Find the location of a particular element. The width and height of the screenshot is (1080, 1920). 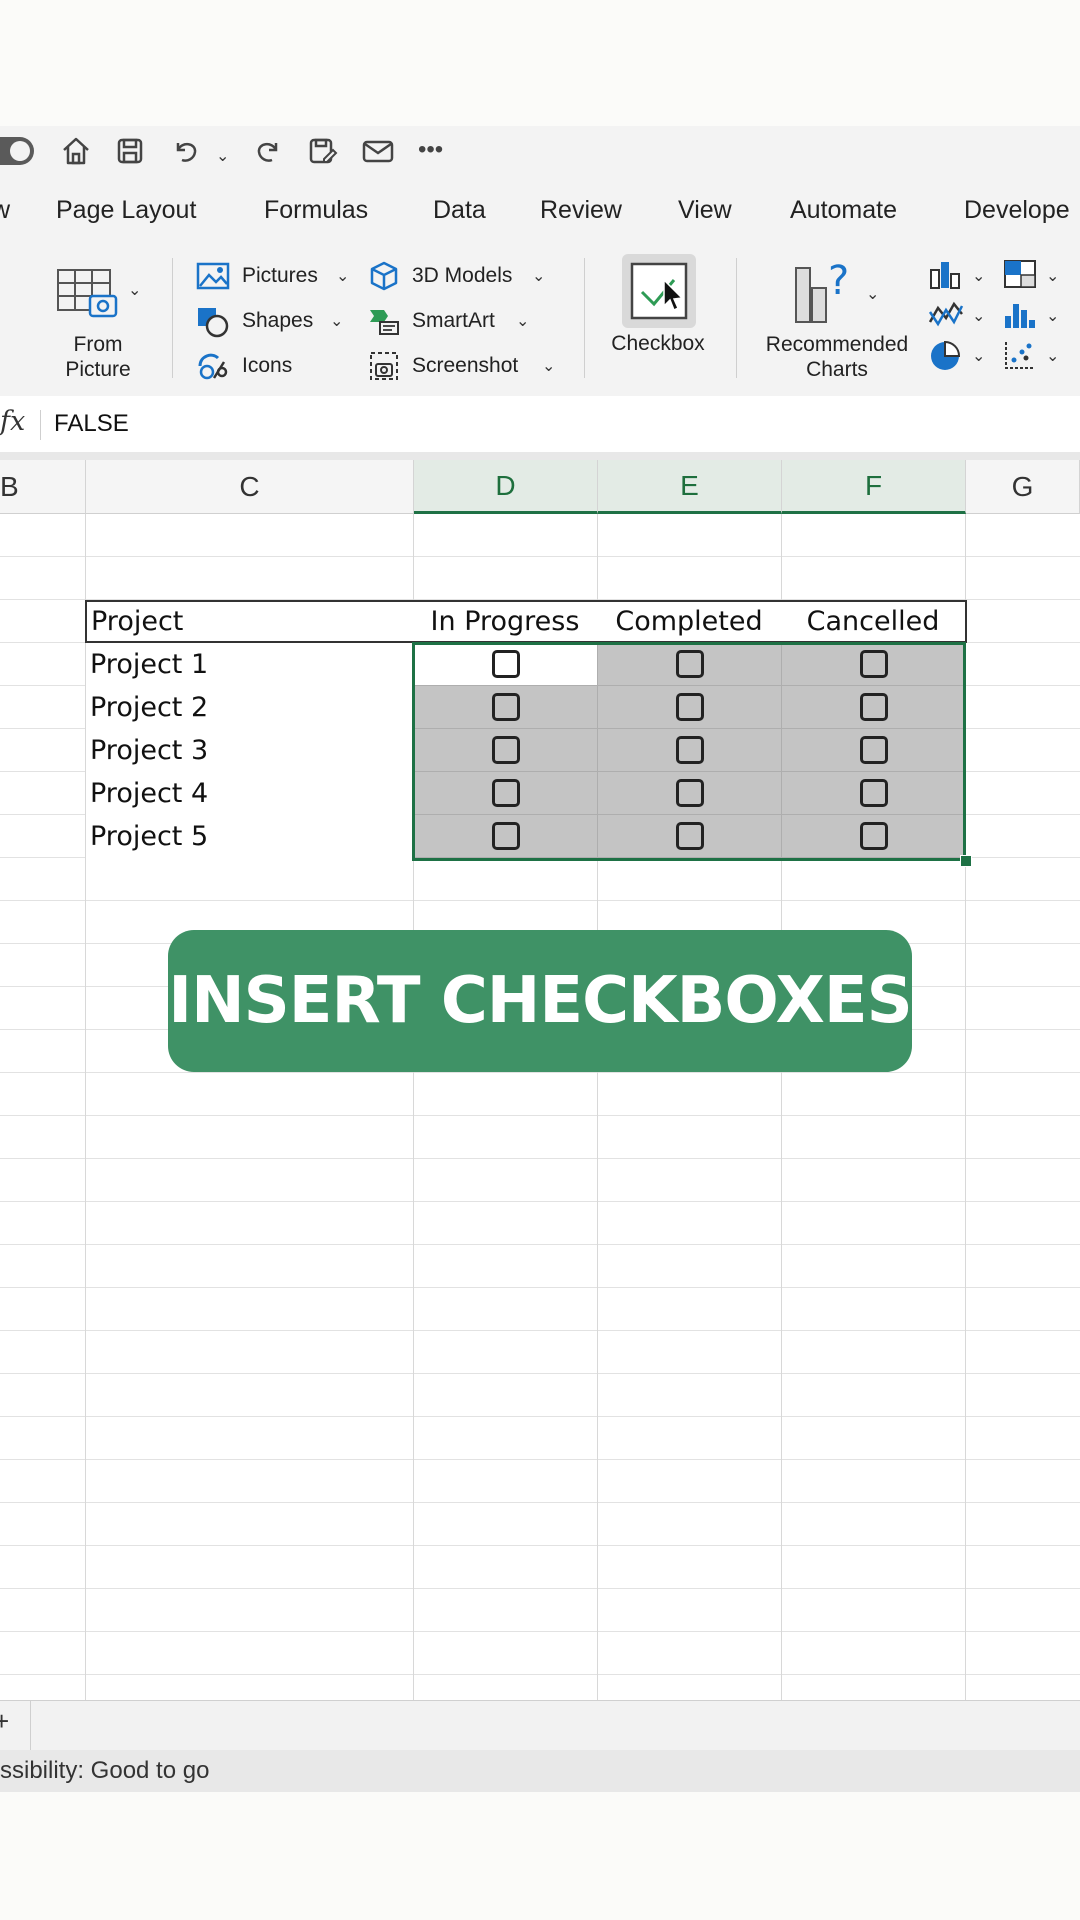

from-picture-label: From Picture is located at coordinates (98, 357).